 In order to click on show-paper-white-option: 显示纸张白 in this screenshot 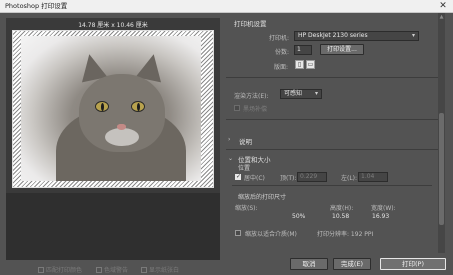, I will do `click(160, 269)`.